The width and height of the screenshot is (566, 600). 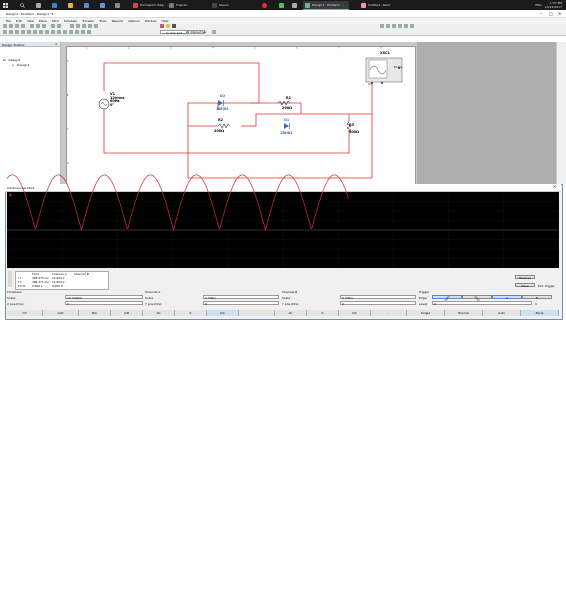 I want to click on timebase-scale-field: 10 ms/Div, so click(x=104, y=297).